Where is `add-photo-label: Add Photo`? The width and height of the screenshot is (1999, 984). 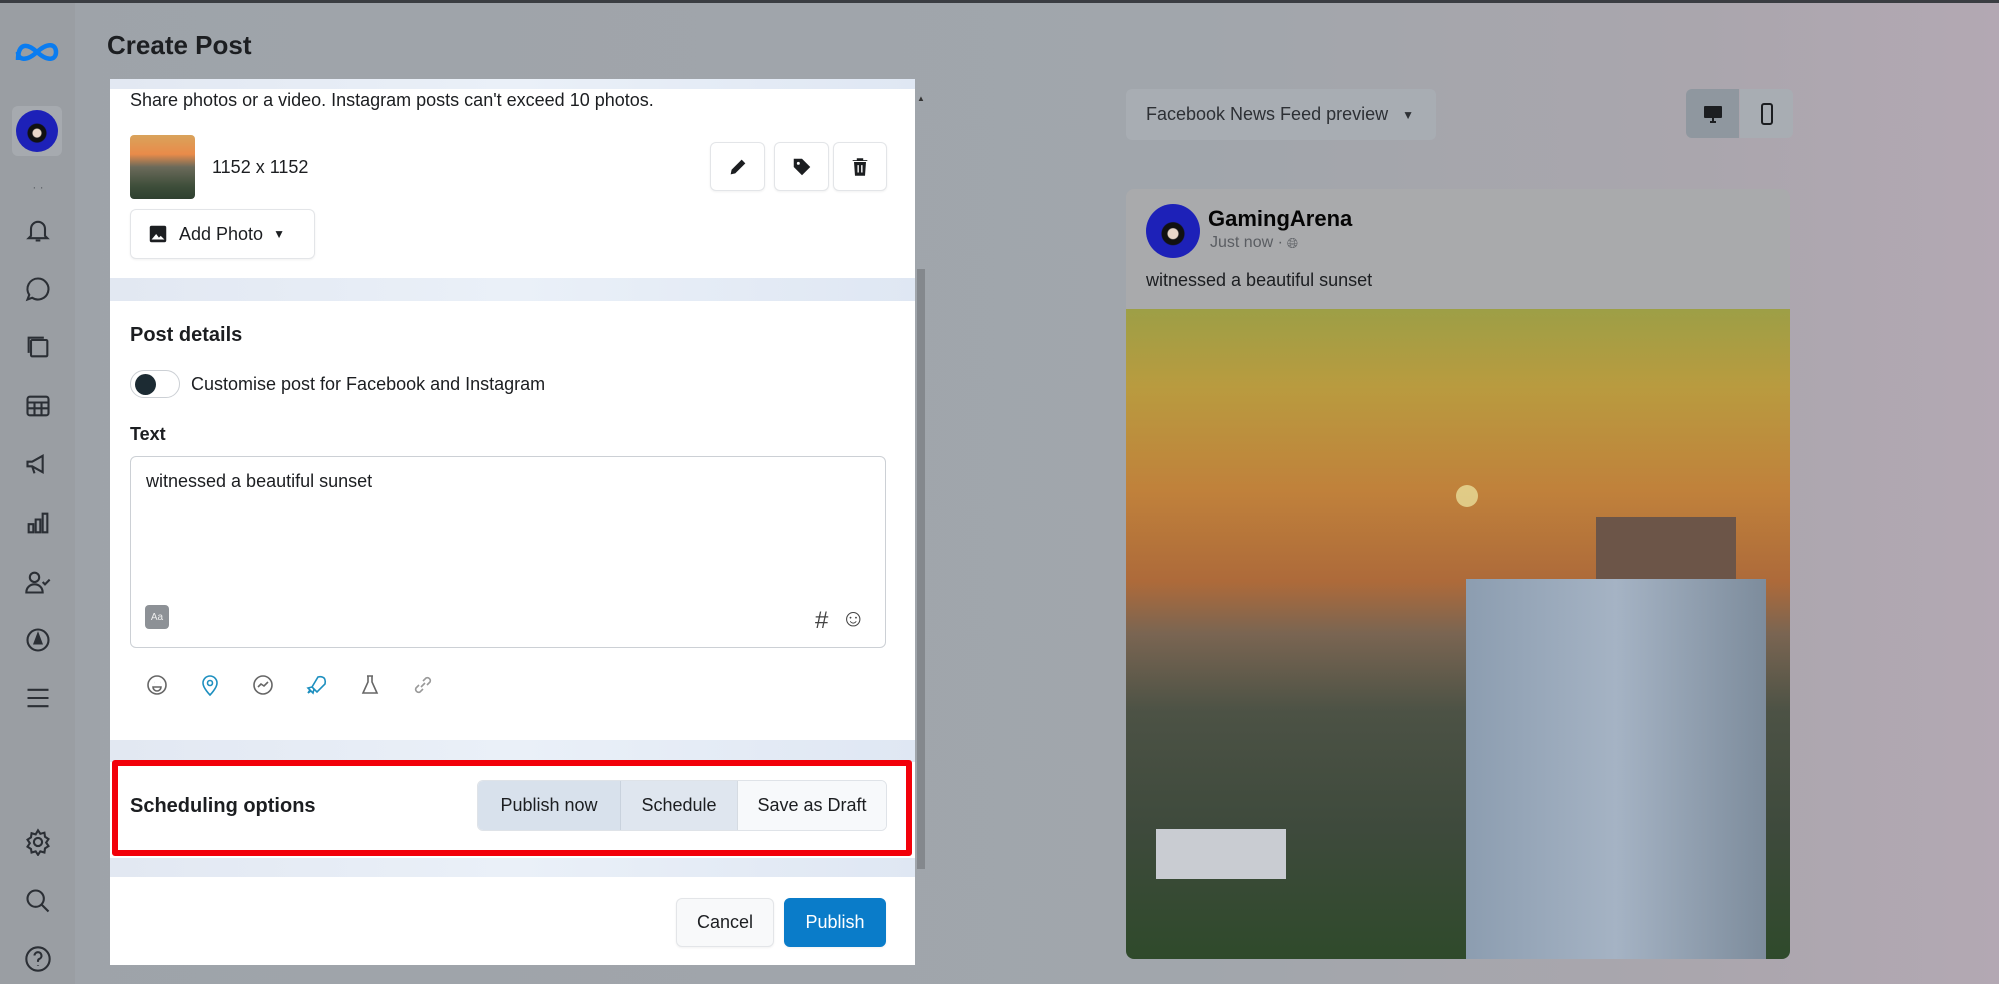
add-photo-label: Add Photo is located at coordinates (221, 233).